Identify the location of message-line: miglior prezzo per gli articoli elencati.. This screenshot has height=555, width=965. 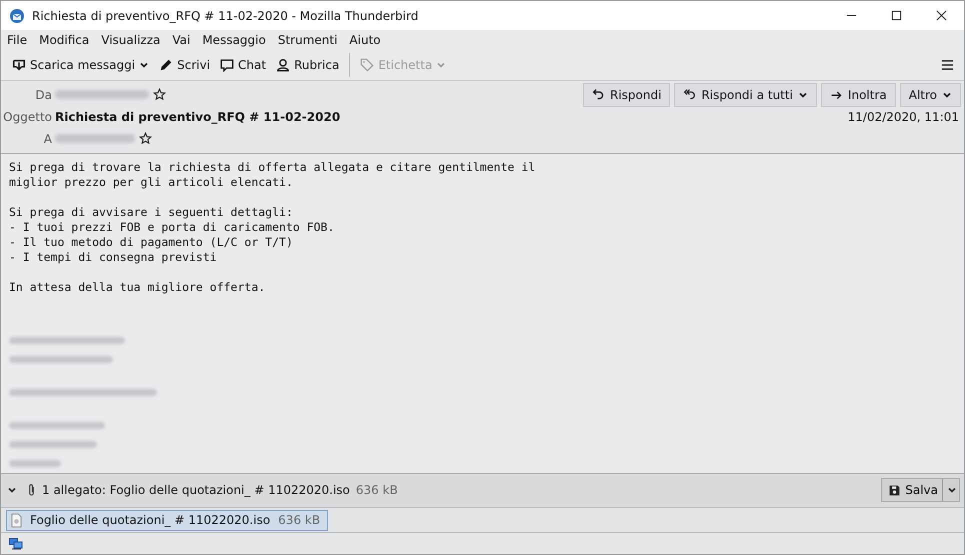
(151, 182).